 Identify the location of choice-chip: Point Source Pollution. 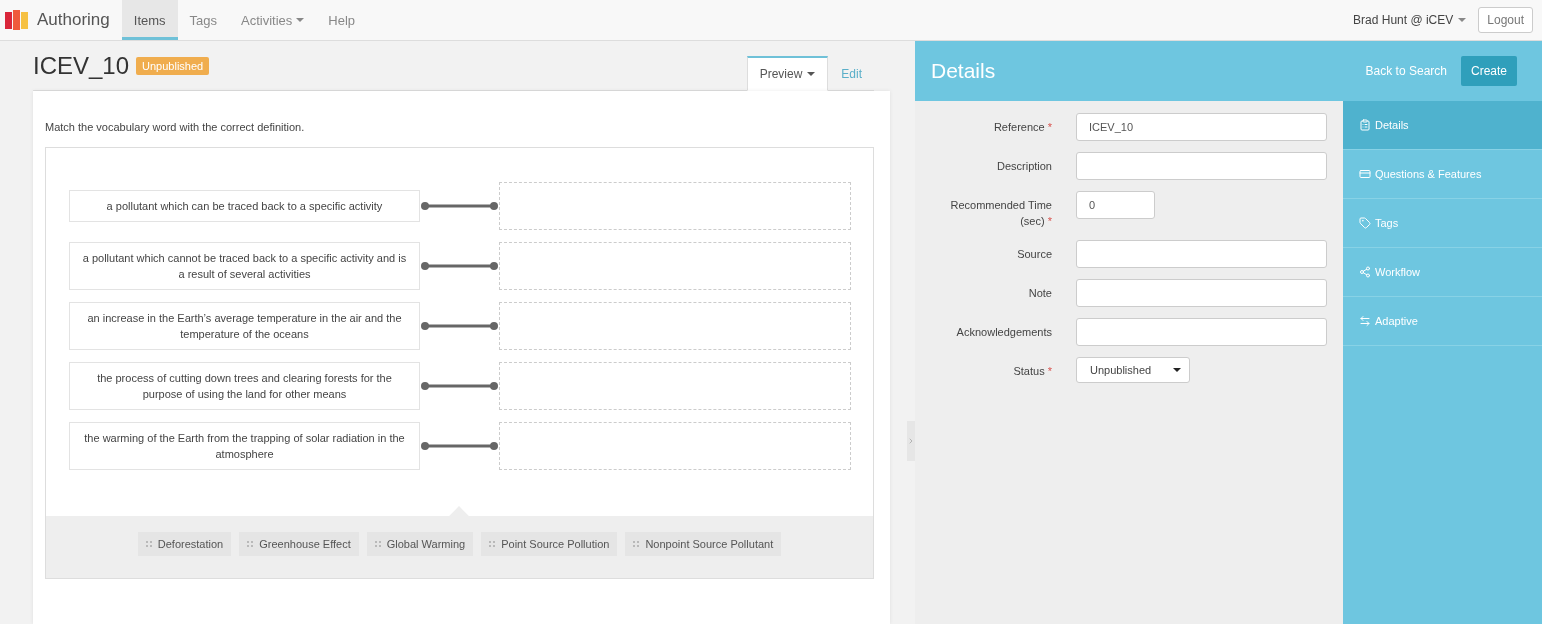
(549, 544).